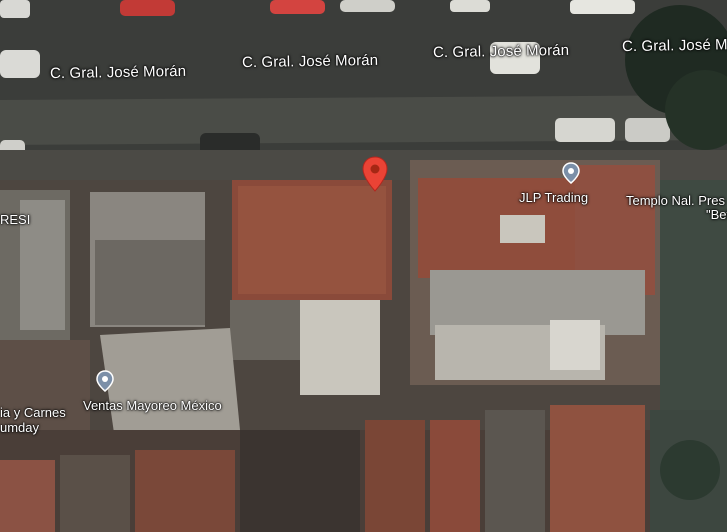 This screenshot has height=532, width=727. What do you see at coordinates (716, 214) in the screenshot?
I see `poi-label-sub: "Bet` at bounding box center [716, 214].